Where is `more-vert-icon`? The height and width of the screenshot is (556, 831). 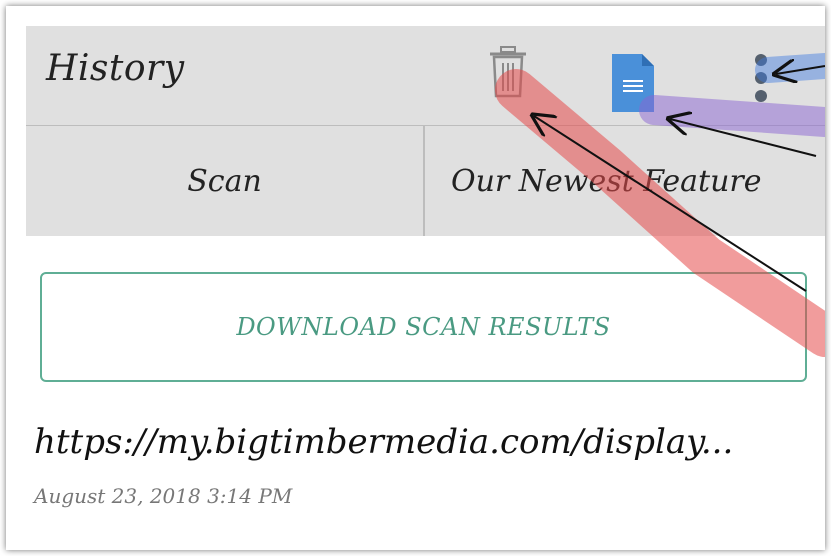
more-vert-icon is located at coordinates (761, 78).